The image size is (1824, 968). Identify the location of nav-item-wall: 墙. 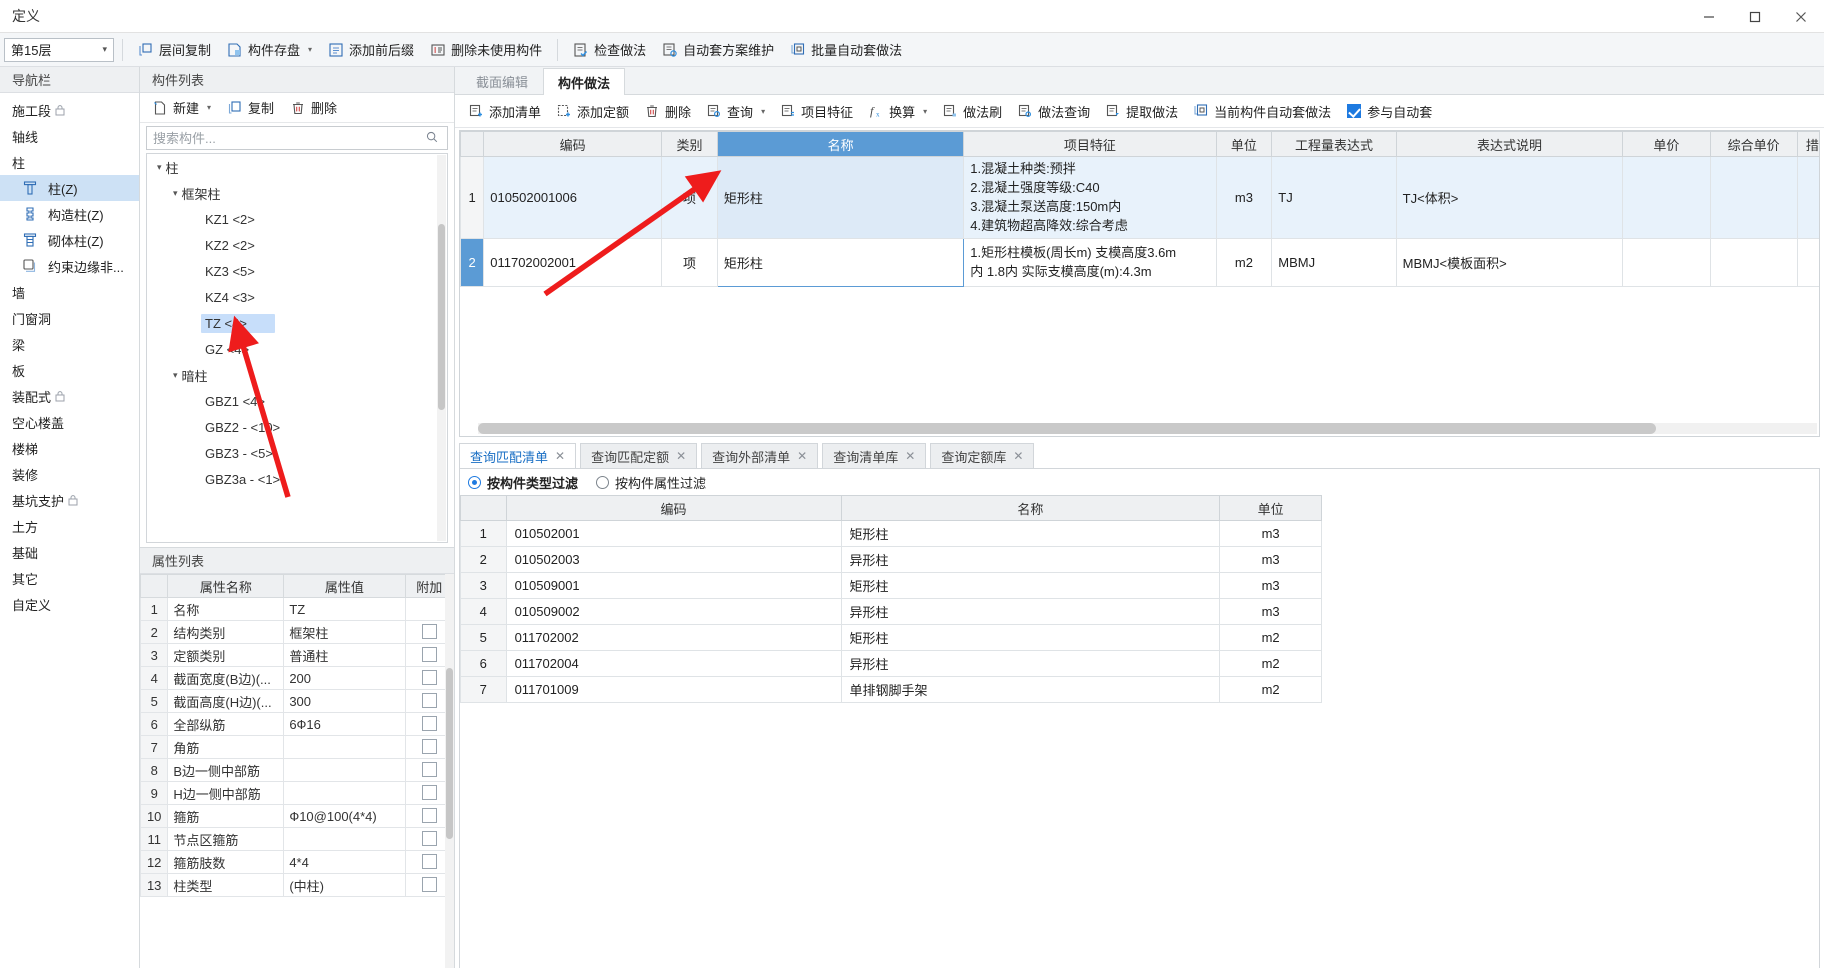
(69, 292).